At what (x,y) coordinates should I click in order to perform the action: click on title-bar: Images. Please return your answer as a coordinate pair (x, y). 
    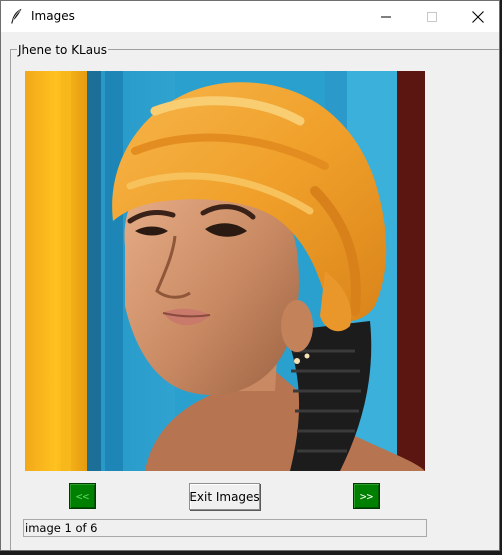
    Looking at the image, I should click on (250, 16).